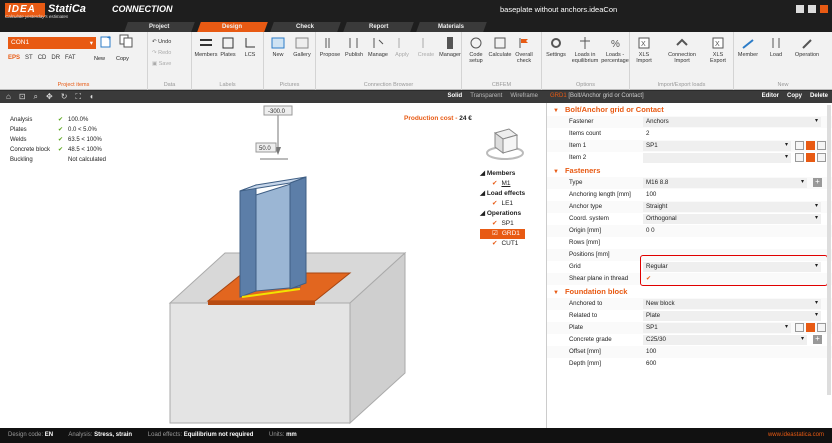  I want to click on section-grid: ▼ Bolt/Anchor grid or Contact, so click(689, 109).